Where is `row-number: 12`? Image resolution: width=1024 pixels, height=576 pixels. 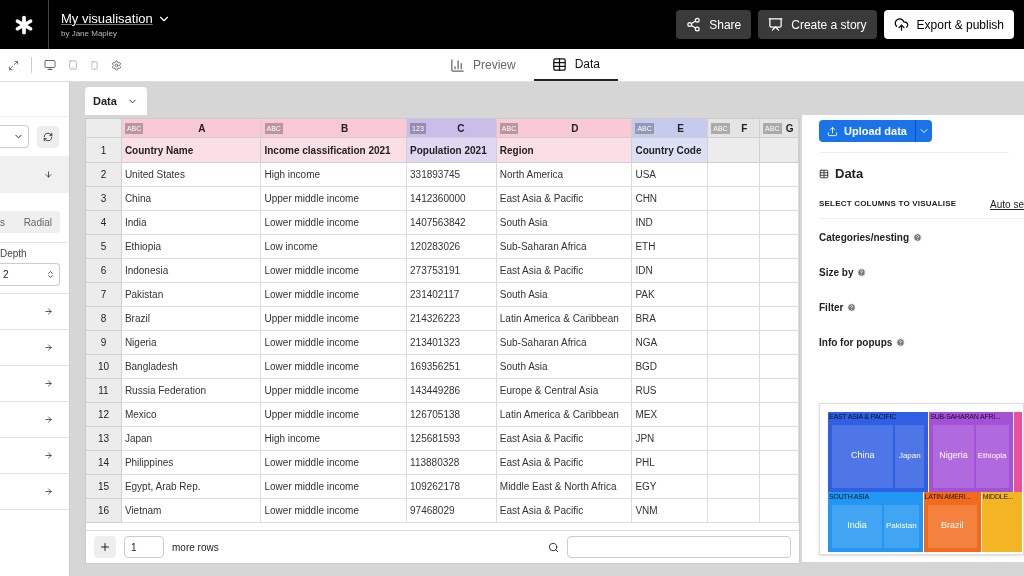 row-number: 12 is located at coordinates (104, 415).